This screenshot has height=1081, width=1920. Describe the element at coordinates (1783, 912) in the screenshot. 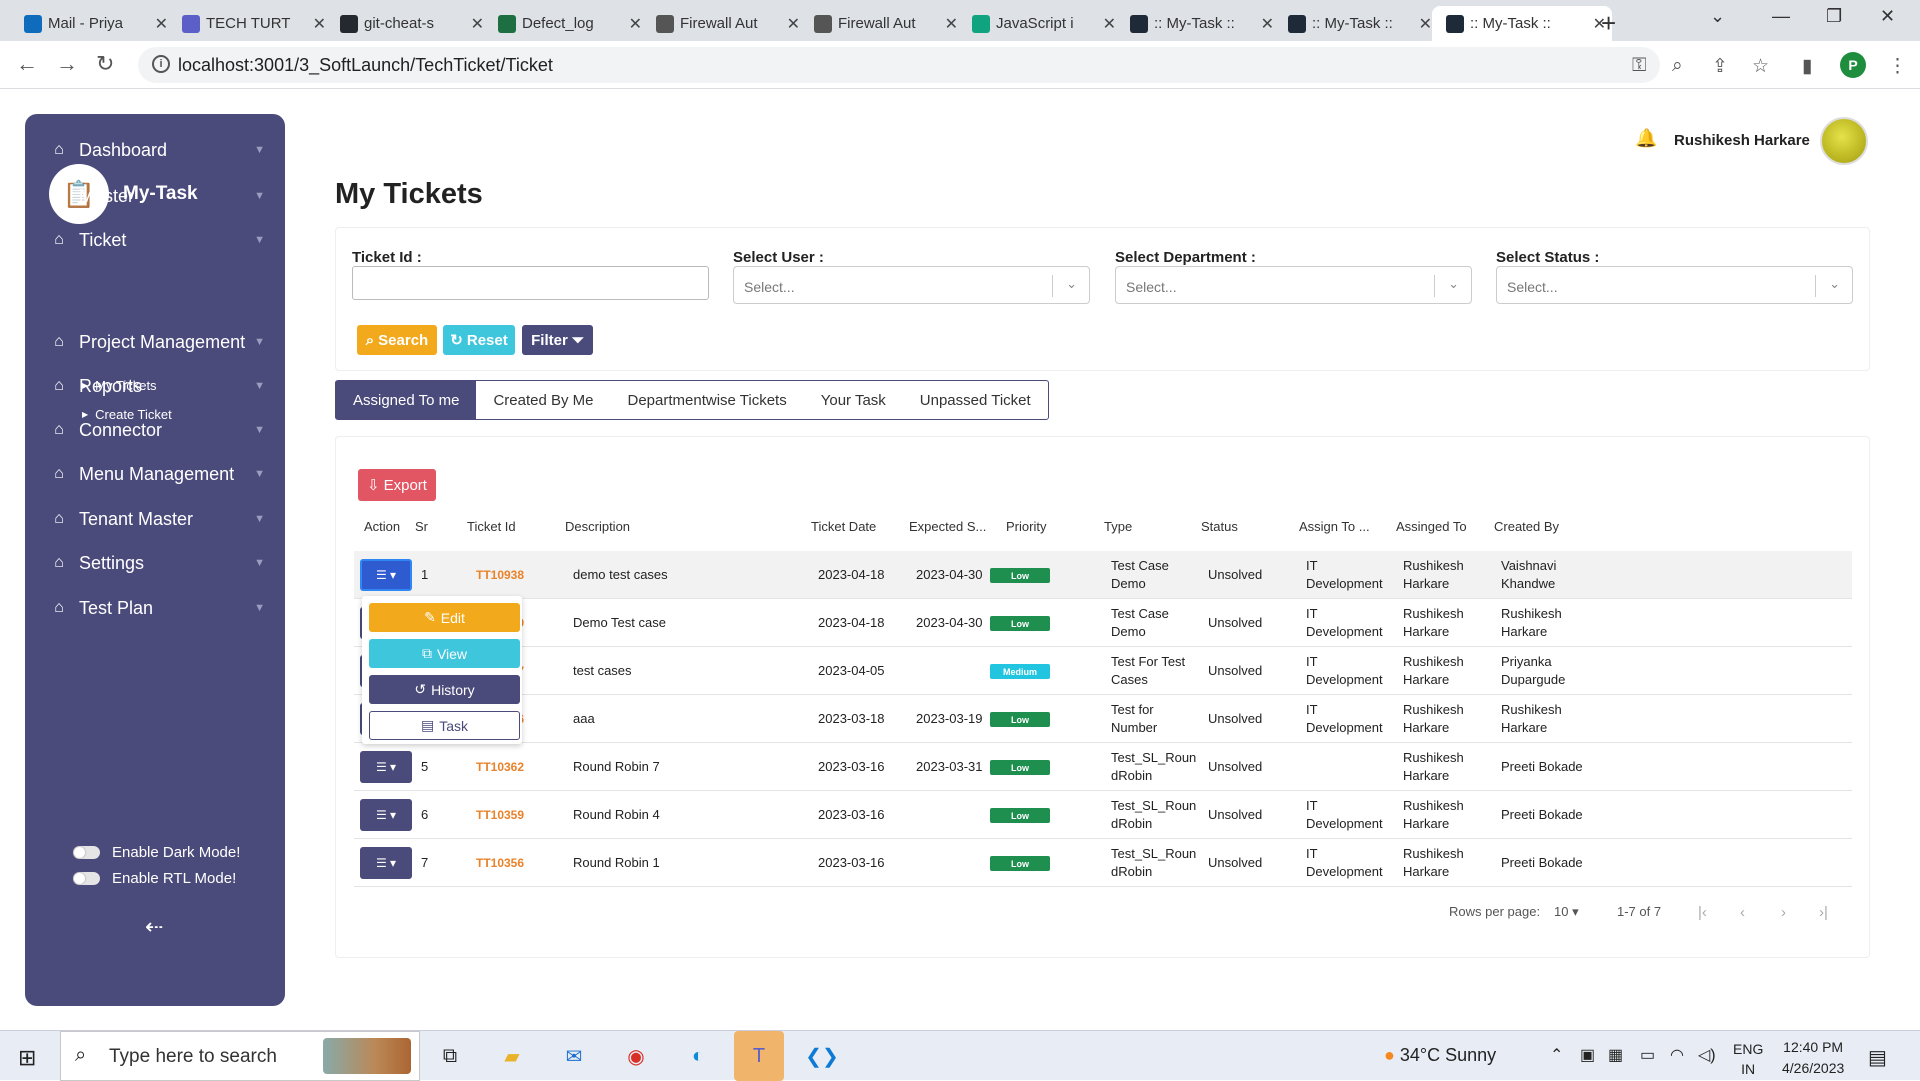

I see `next-page-icon: ›` at that location.